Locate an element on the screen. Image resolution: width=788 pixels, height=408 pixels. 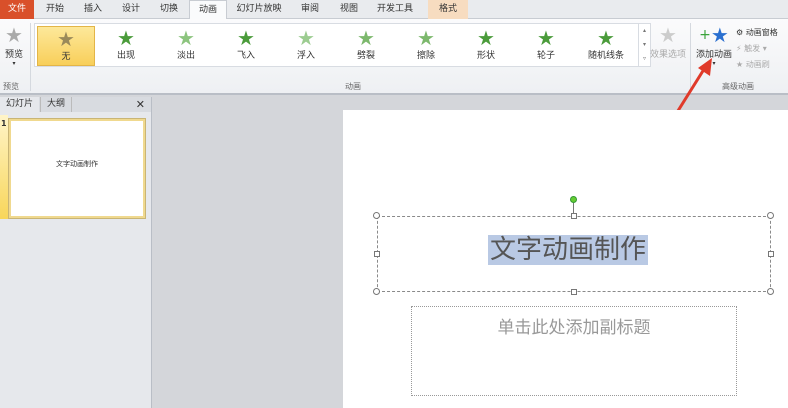
effect-random-bars: ★ 随机线条 is located at coordinates (606, 46).